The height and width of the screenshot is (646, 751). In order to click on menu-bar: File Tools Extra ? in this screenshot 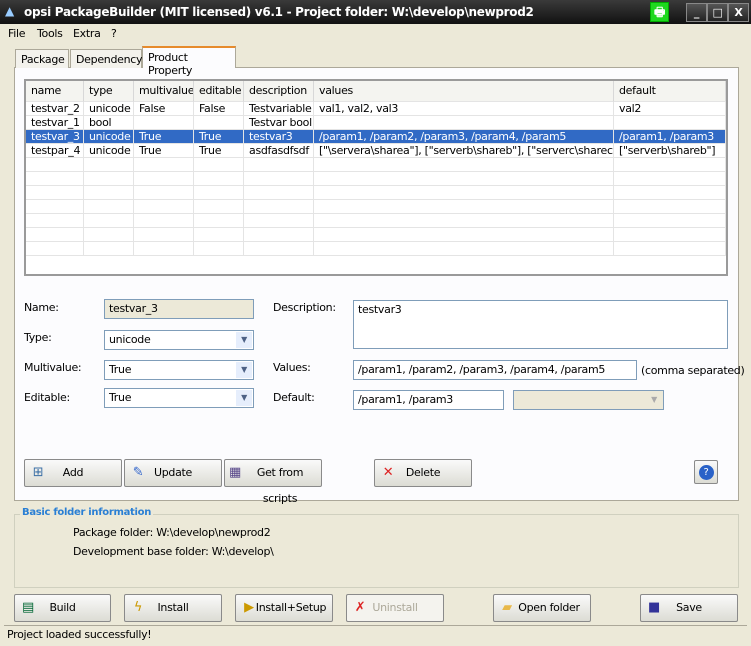, I will do `click(375, 33)`.